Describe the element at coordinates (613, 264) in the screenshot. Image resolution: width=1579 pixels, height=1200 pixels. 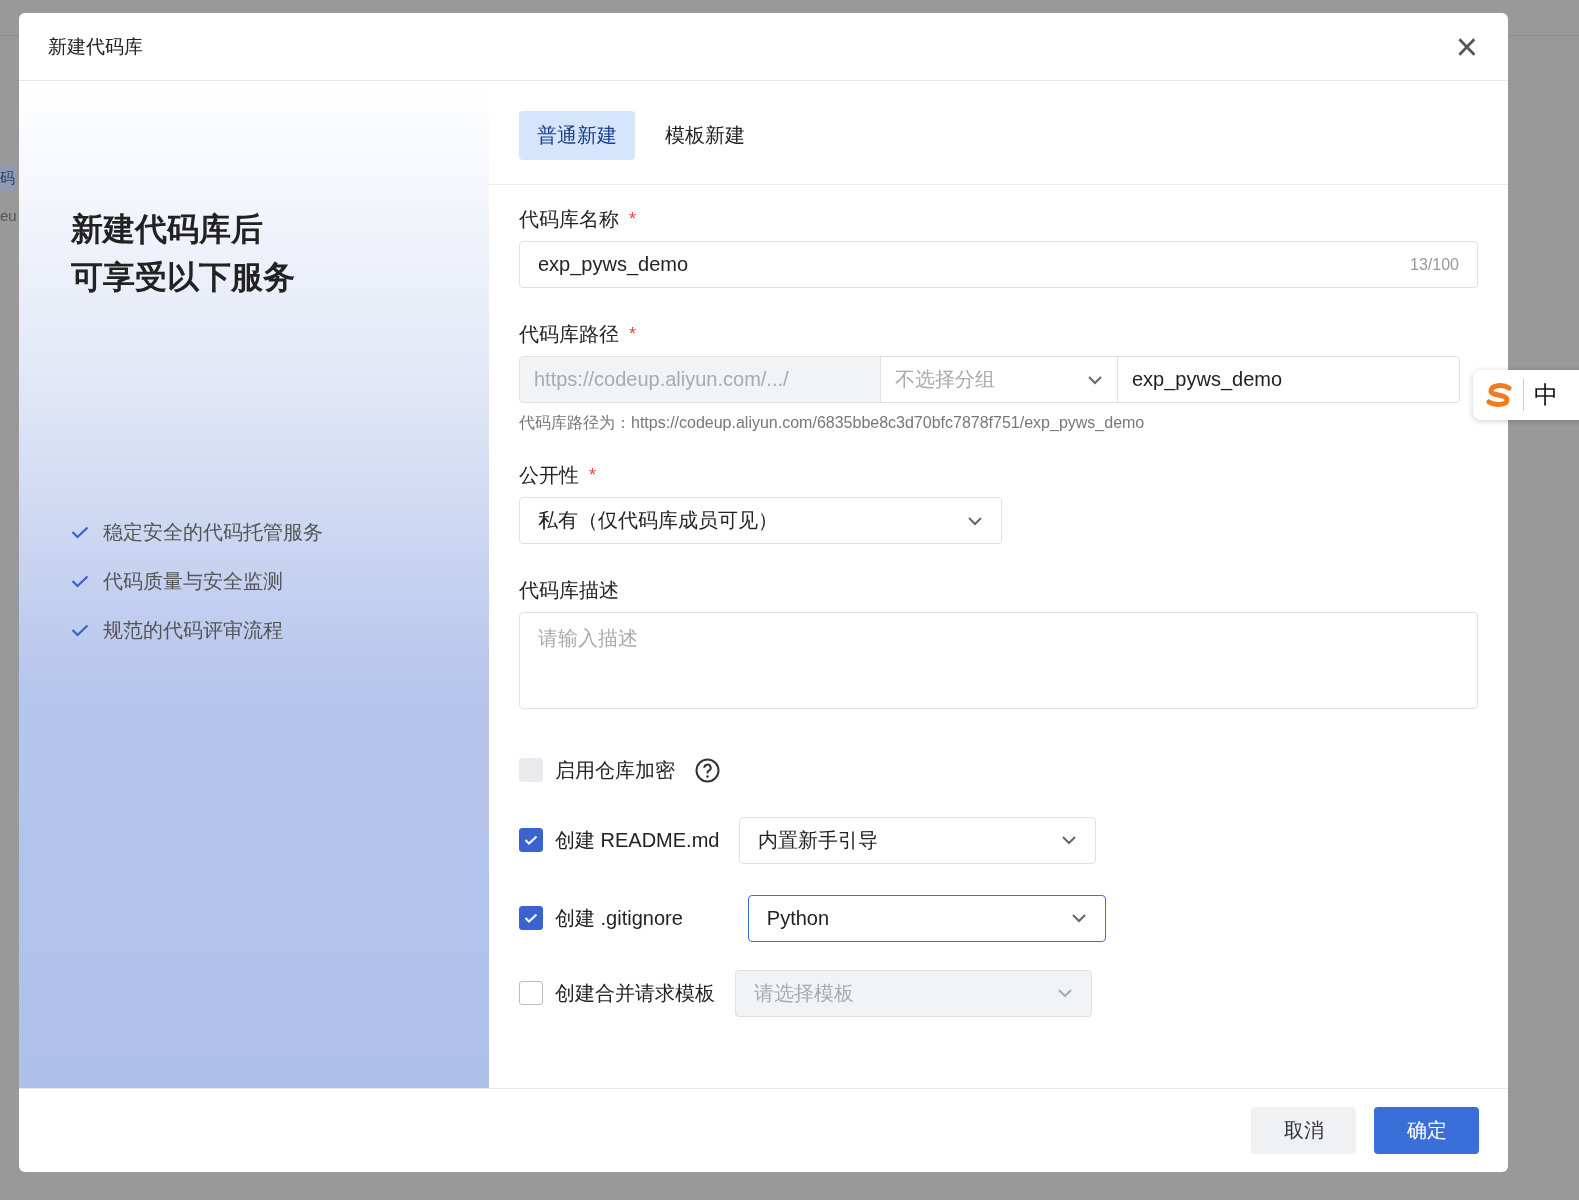
I see `input-value: exp_pyws_demo` at that location.